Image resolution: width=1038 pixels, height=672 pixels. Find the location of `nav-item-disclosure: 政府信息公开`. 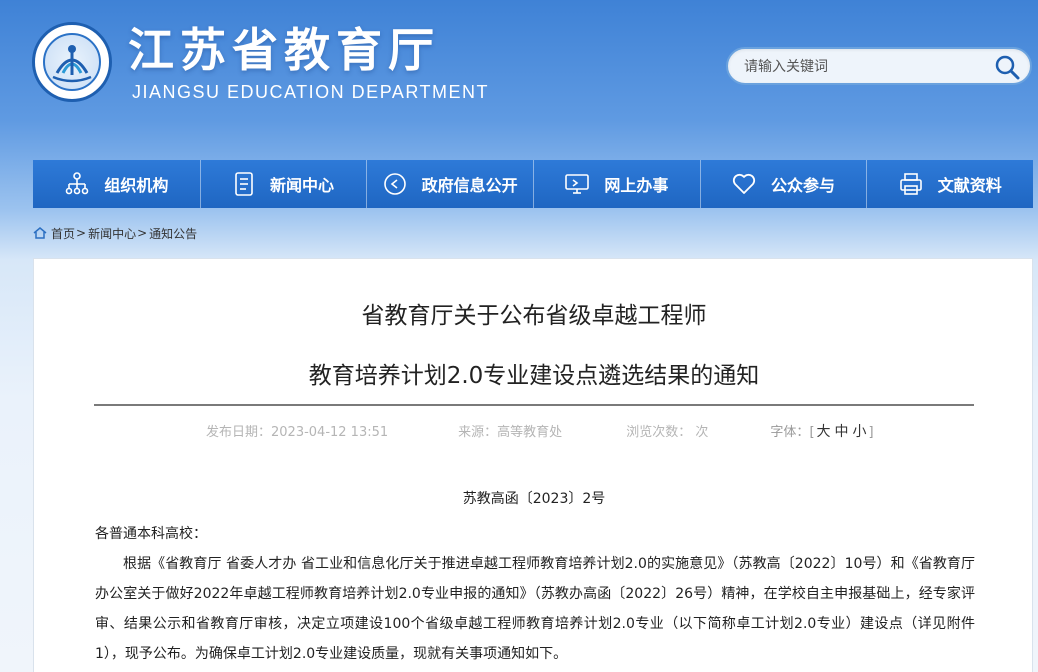

nav-item-disclosure: 政府信息公开 is located at coordinates (449, 184).